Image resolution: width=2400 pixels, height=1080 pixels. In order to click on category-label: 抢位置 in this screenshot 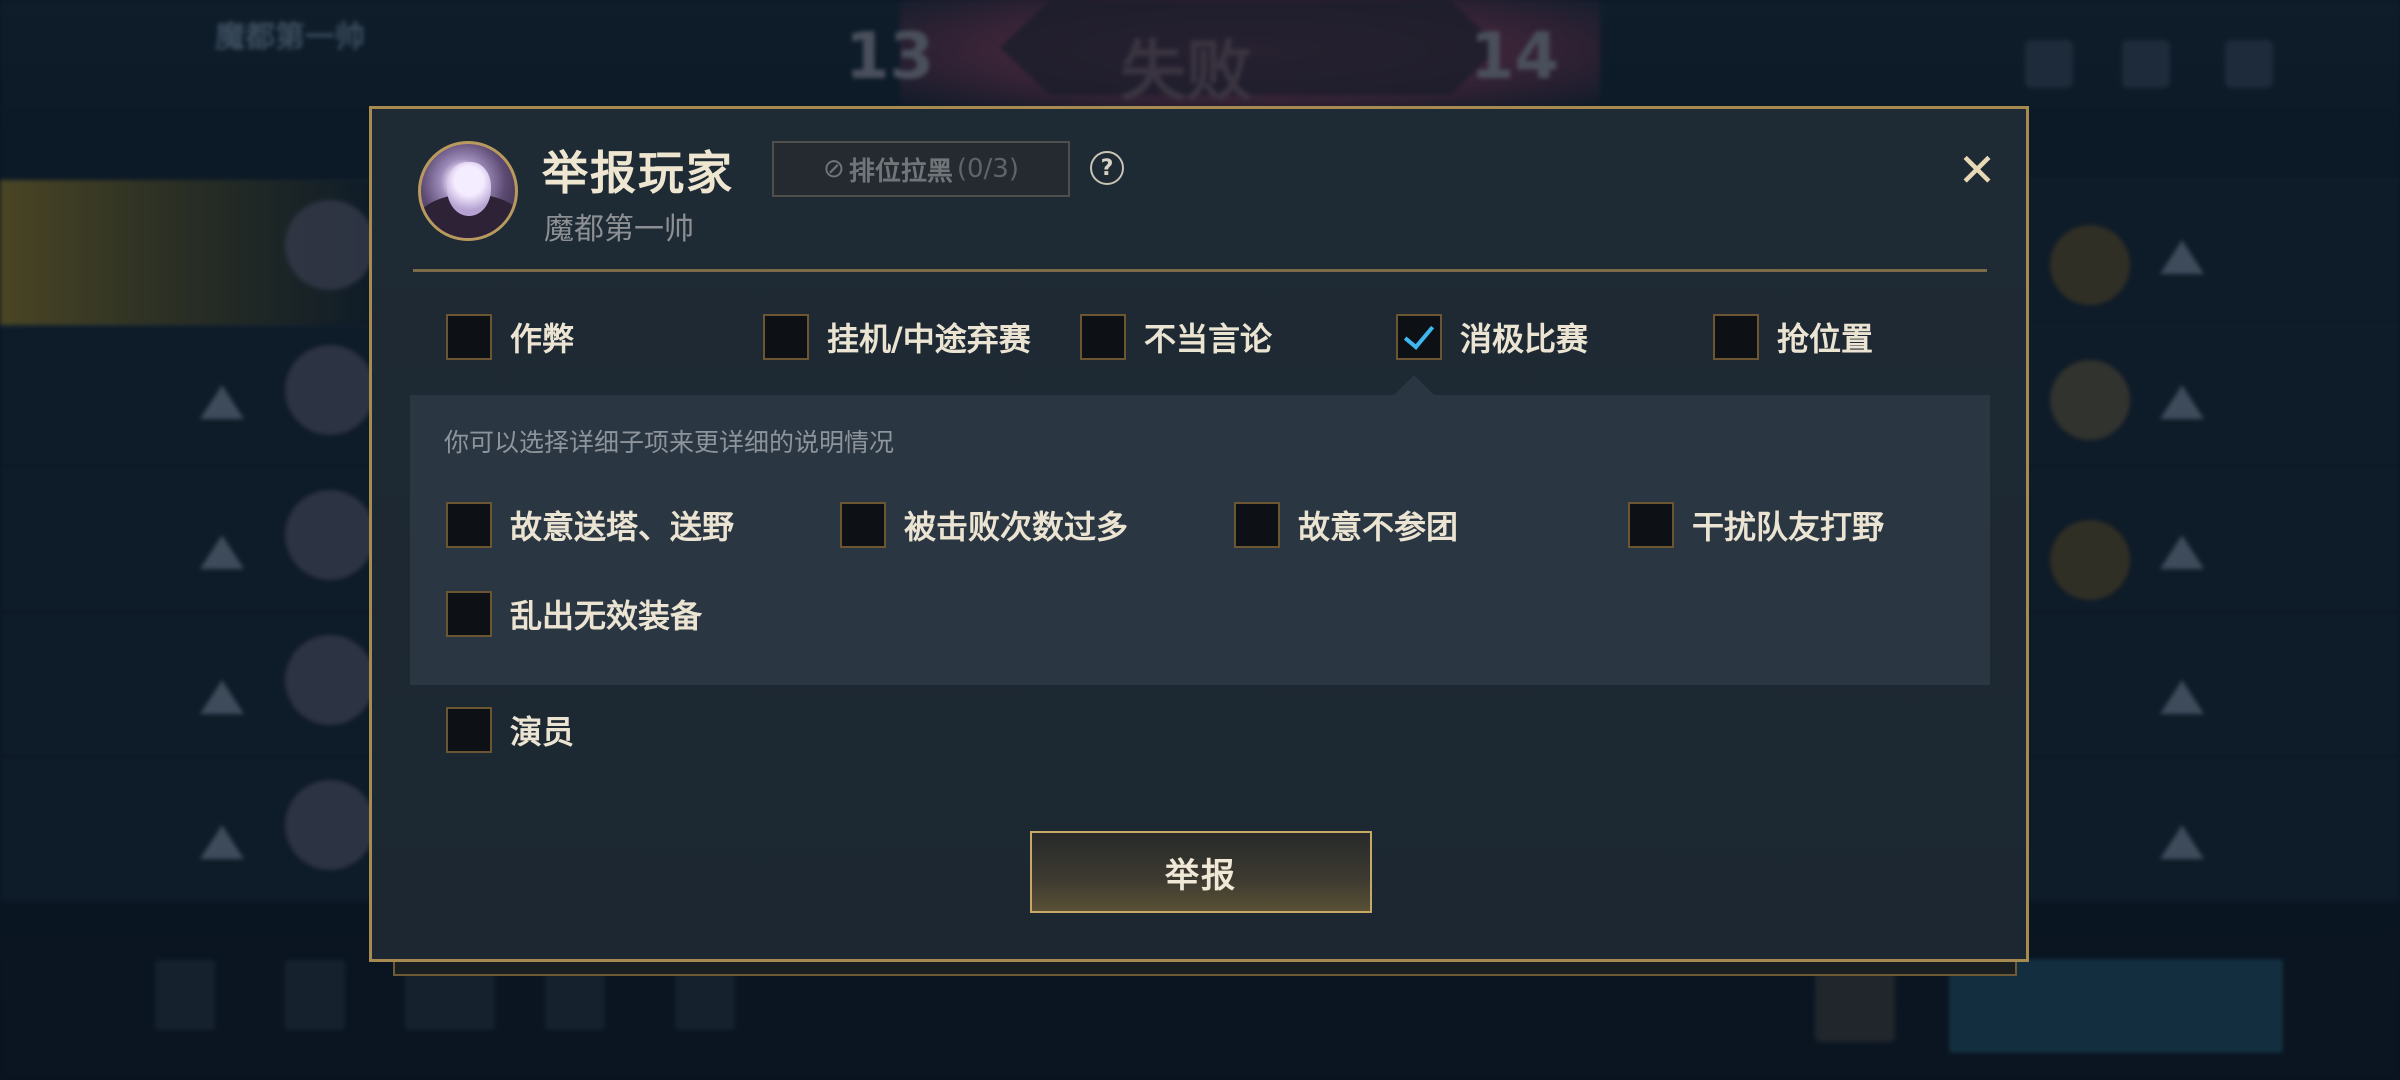, I will do `click(1825, 339)`.